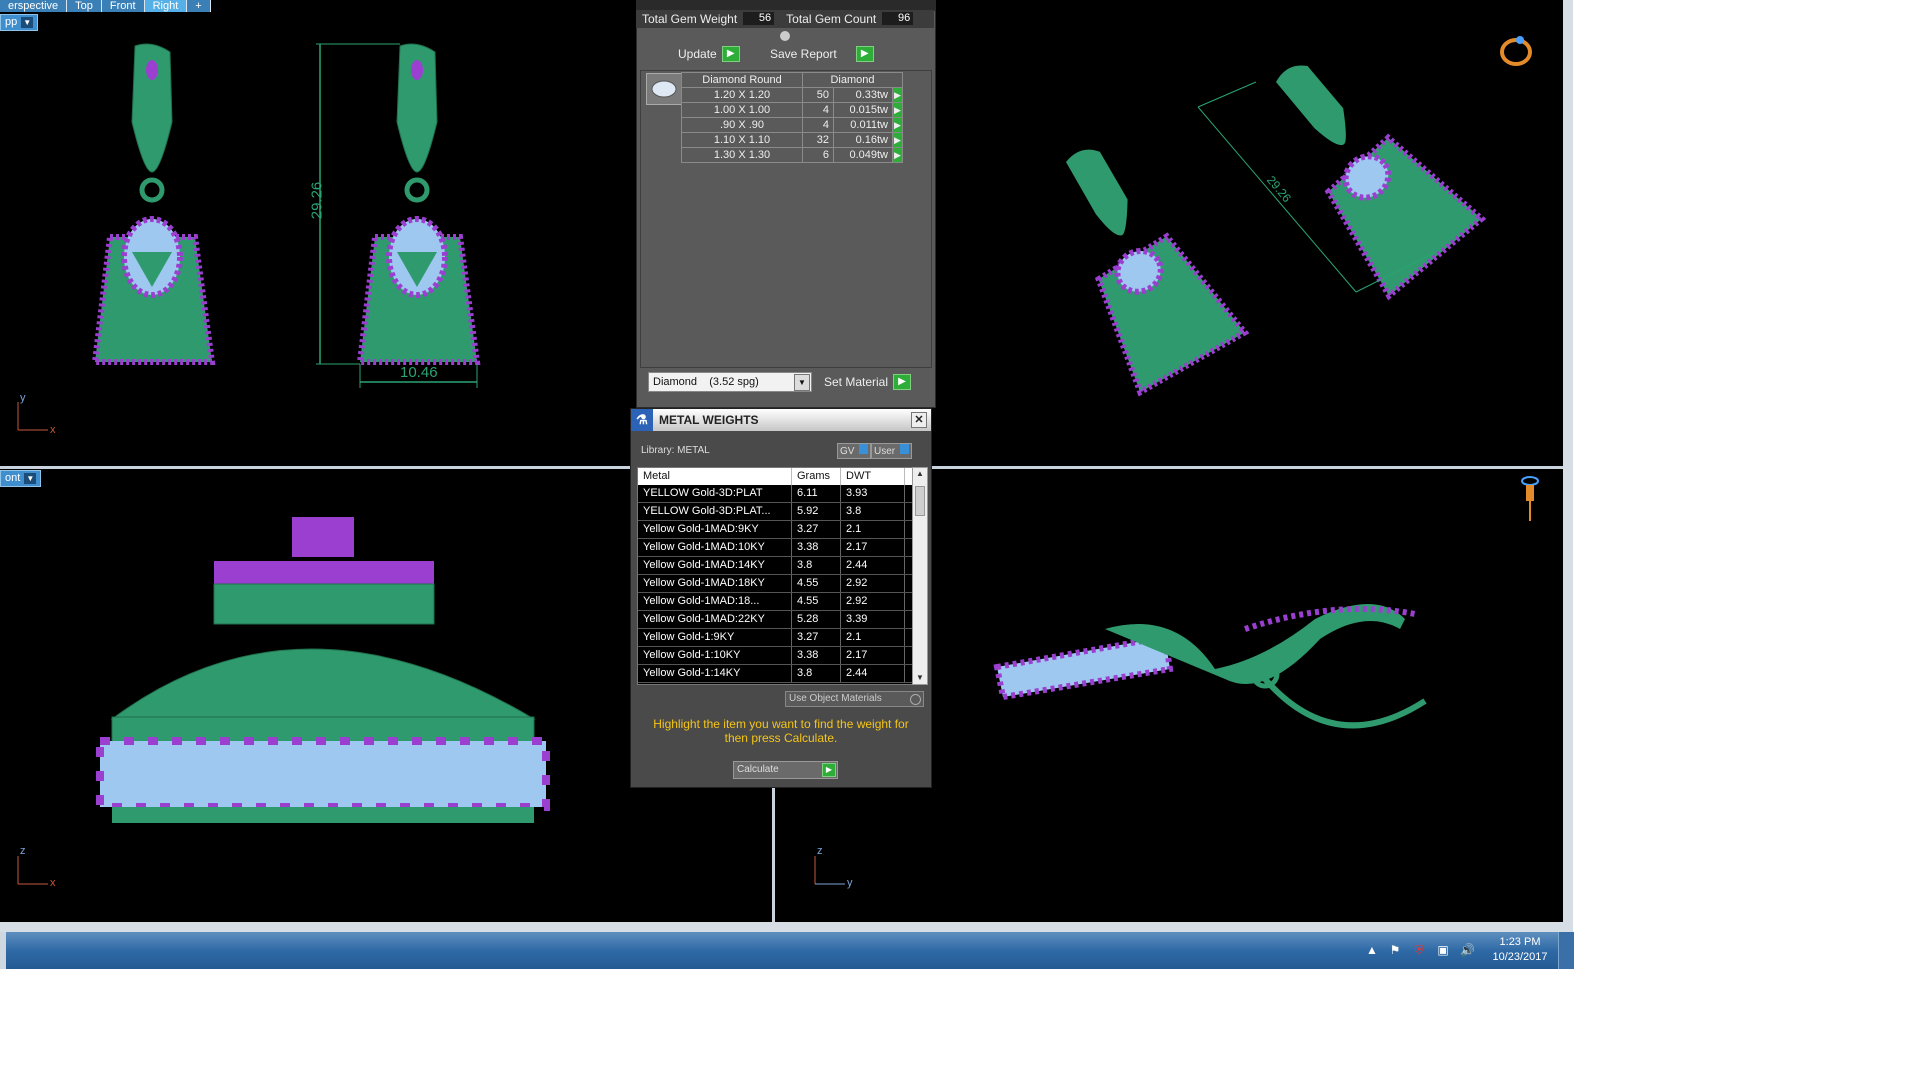 The height and width of the screenshot is (1080, 1920). Describe the element at coordinates (715, 493) in the screenshot. I see `metal-name: YELLOW Gold-3D:PLAT` at that location.